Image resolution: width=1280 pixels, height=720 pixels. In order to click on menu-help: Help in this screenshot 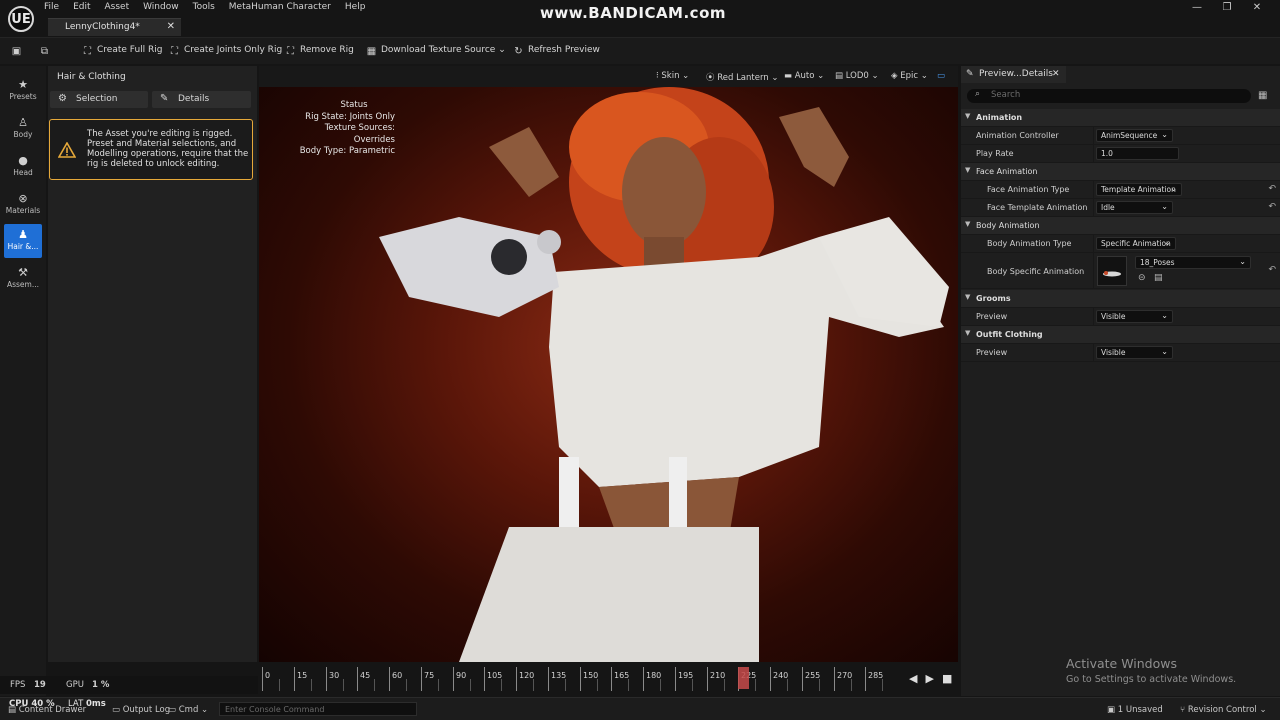, I will do `click(355, 7)`.